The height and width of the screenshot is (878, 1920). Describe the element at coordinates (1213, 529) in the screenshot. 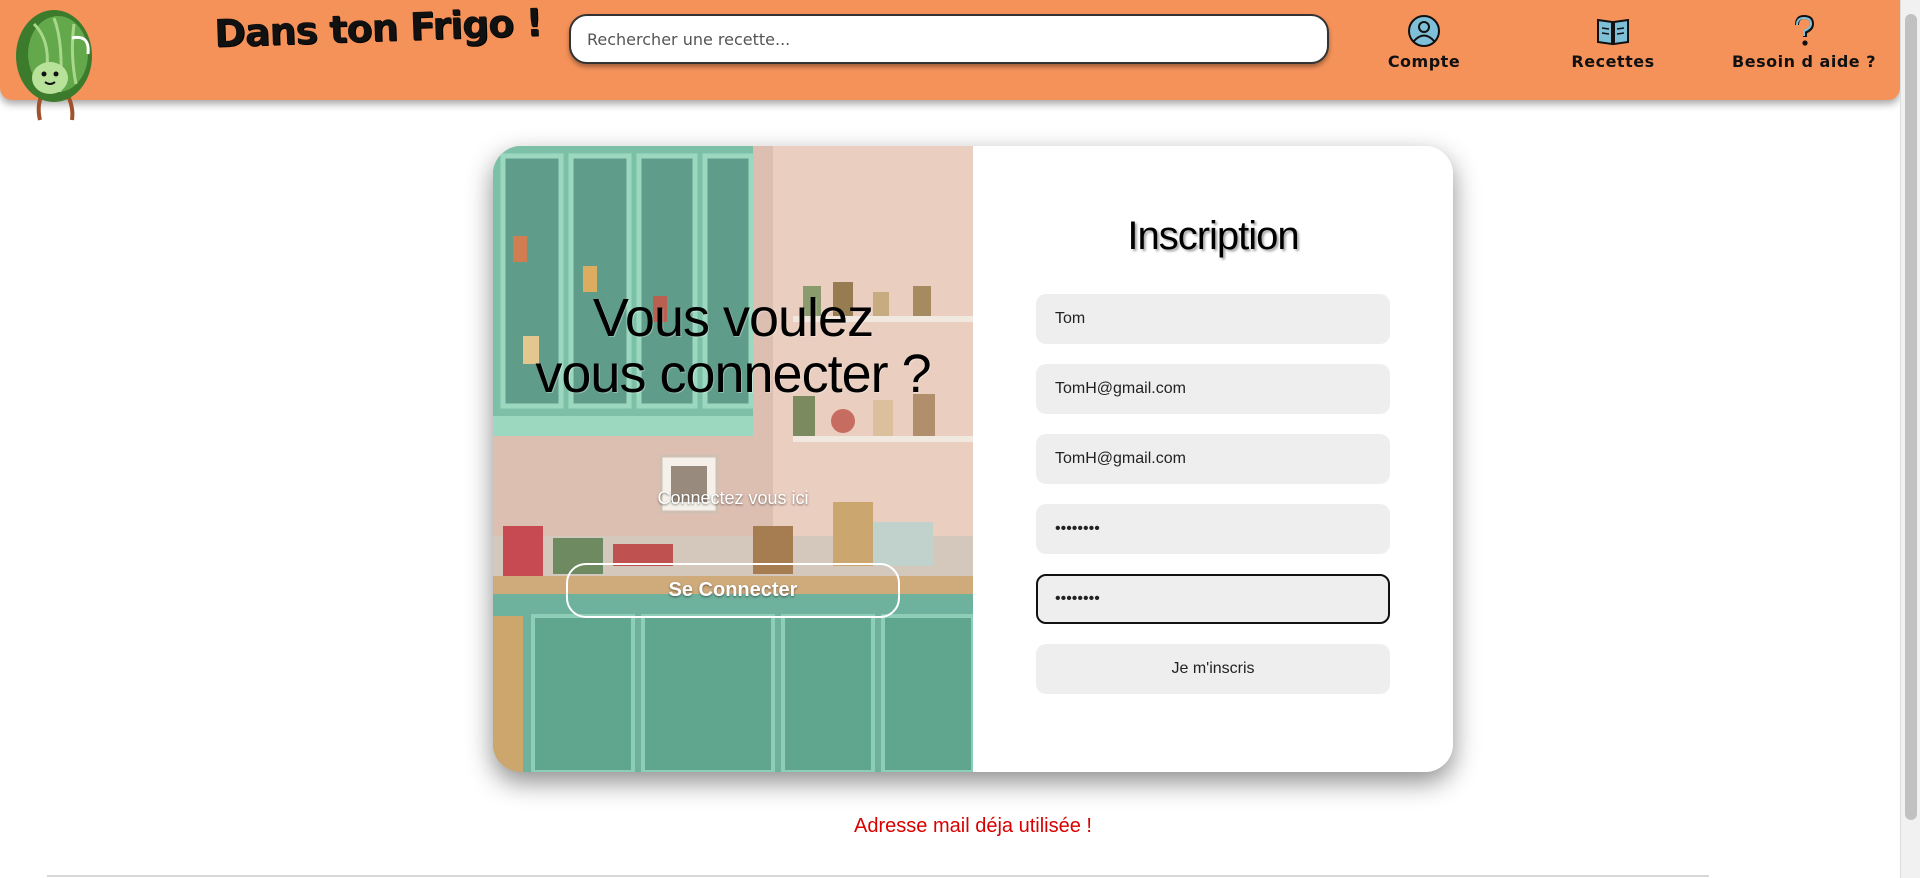

I see `password-field` at that location.